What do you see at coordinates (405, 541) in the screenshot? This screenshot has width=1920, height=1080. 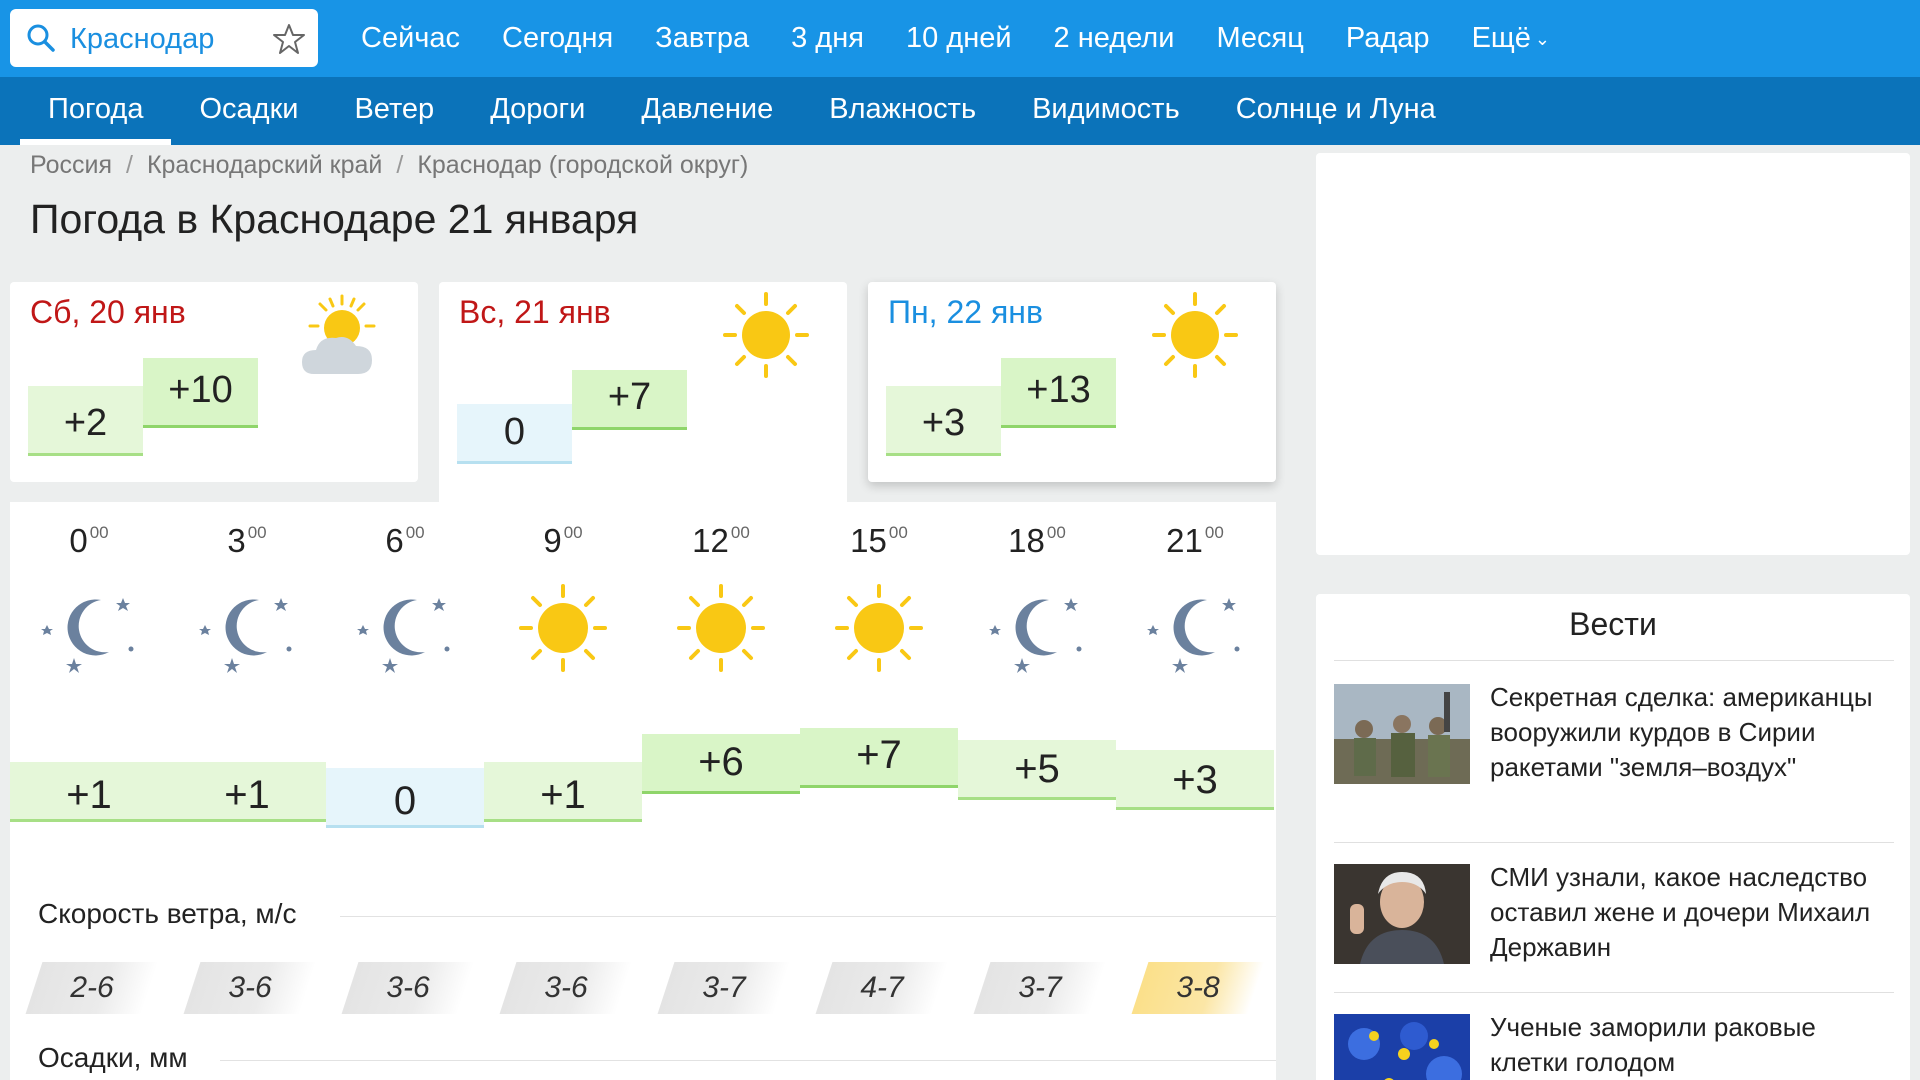 I see `hour-time: 6 00` at bounding box center [405, 541].